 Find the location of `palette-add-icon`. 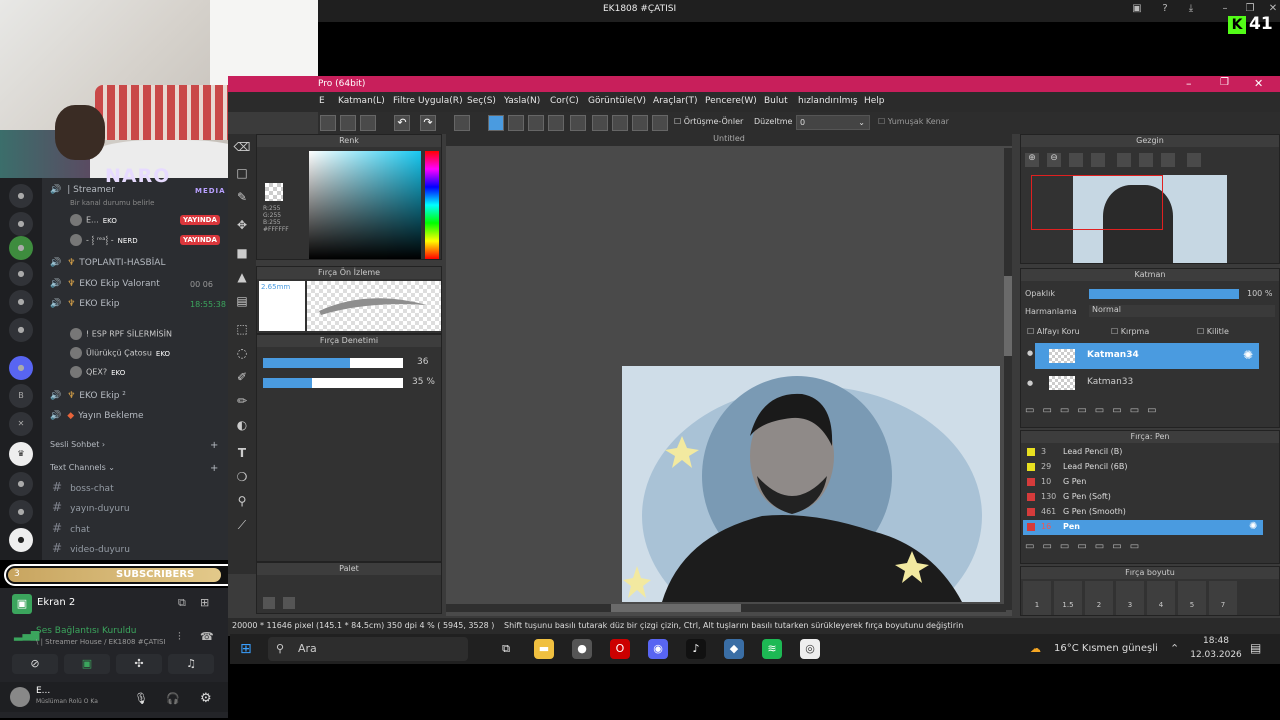

palette-add-icon is located at coordinates (269, 603).